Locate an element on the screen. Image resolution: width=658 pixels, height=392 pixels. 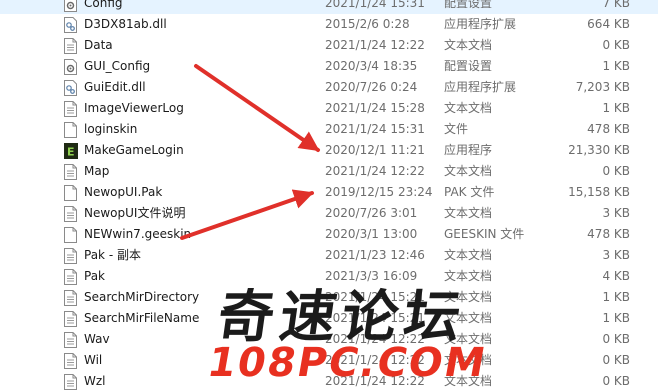
file-name: SearchMirDirectory is located at coordinates (142, 297).